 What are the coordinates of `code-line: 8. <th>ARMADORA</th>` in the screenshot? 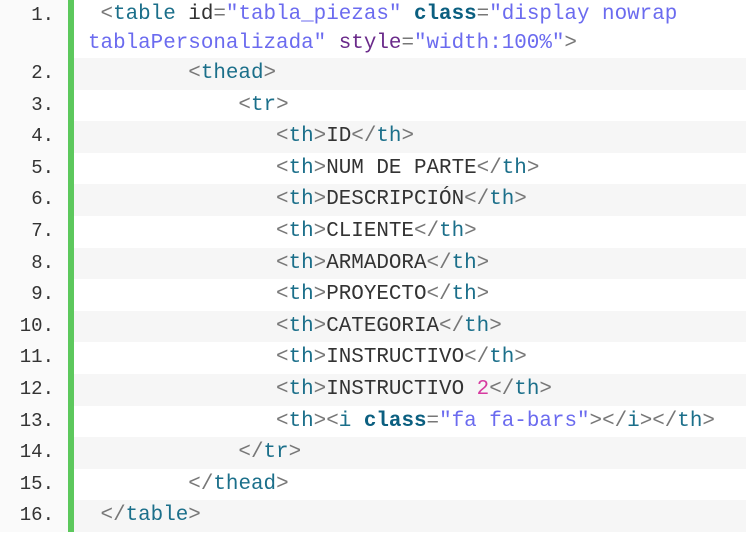 It's located at (373, 263).